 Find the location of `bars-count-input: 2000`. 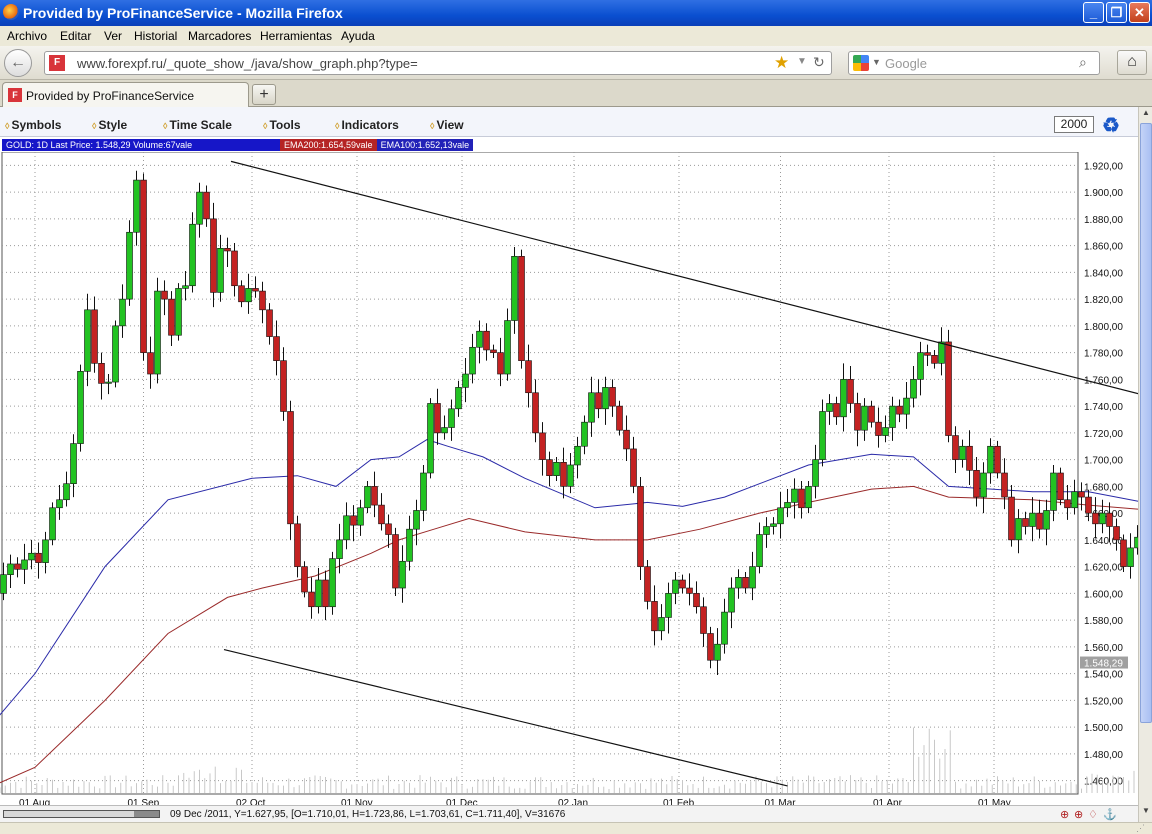

bars-count-input: 2000 is located at coordinates (1074, 124).